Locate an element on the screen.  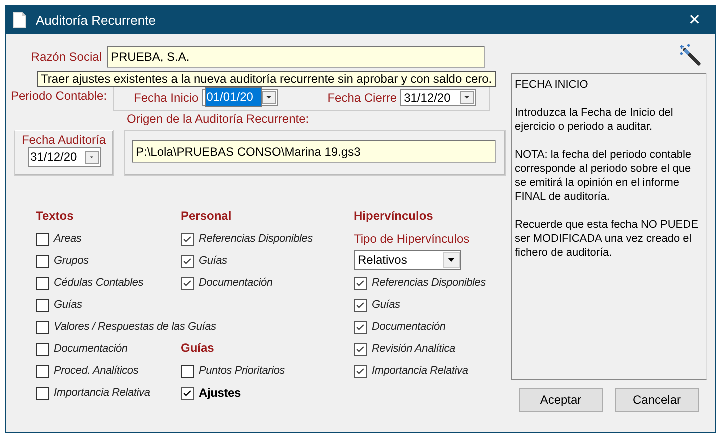
checkbox-label: Puntos Prioritarios is located at coordinates (242, 371).